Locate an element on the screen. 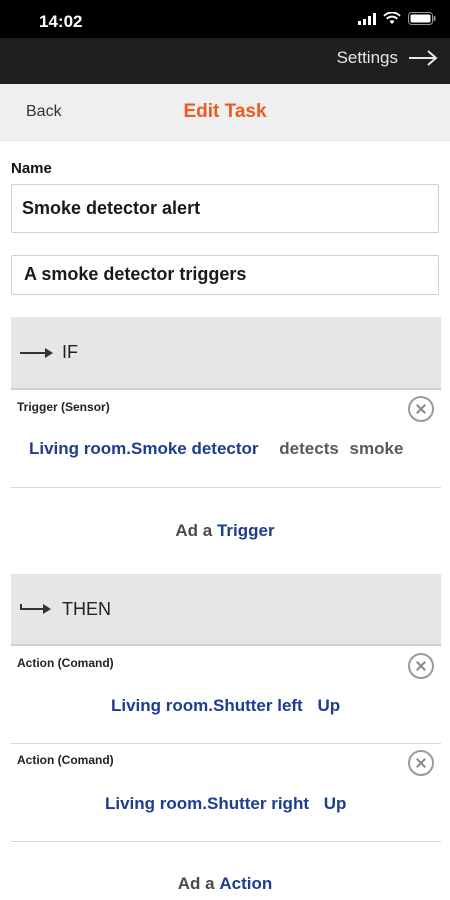  wifi-icon is located at coordinates (392, 18).